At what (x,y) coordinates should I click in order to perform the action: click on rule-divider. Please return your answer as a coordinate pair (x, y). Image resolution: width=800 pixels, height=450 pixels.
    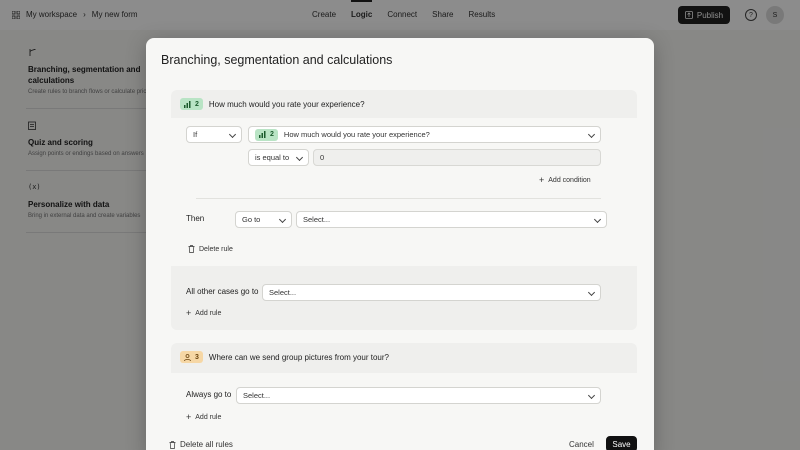
    Looking at the image, I should click on (398, 198).